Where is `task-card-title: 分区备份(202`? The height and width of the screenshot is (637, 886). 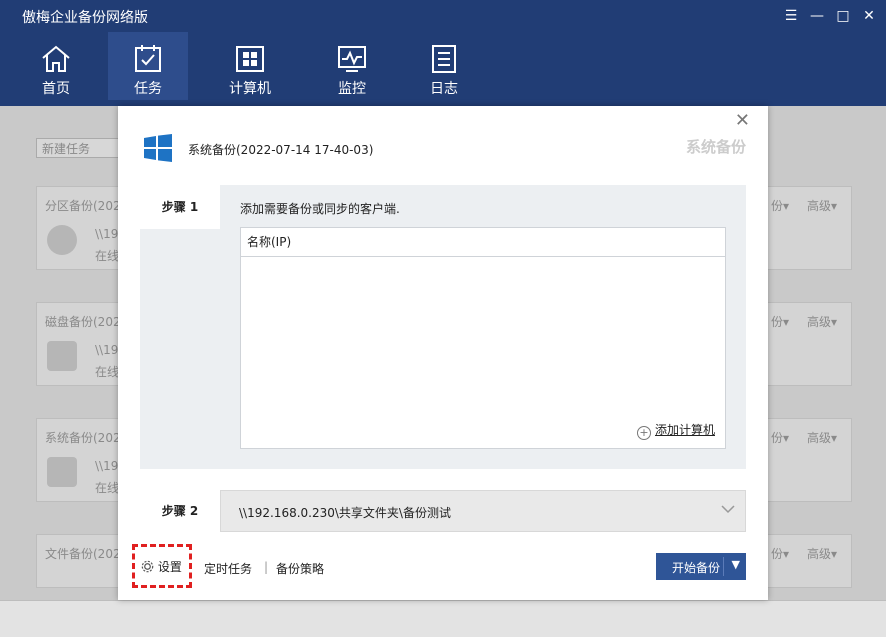
task-card-title: 分区备份(202 is located at coordinates (83, 206).